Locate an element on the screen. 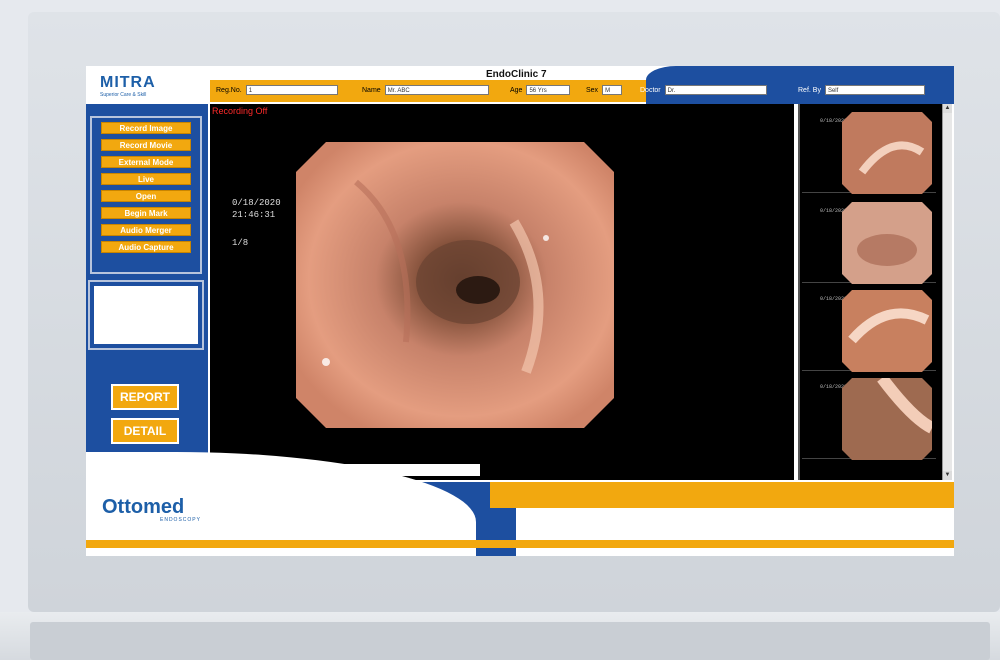 The height and width of the screenshot is (660, 1000). record-movie-button: Record Movie is located at coordinates (146, 145).